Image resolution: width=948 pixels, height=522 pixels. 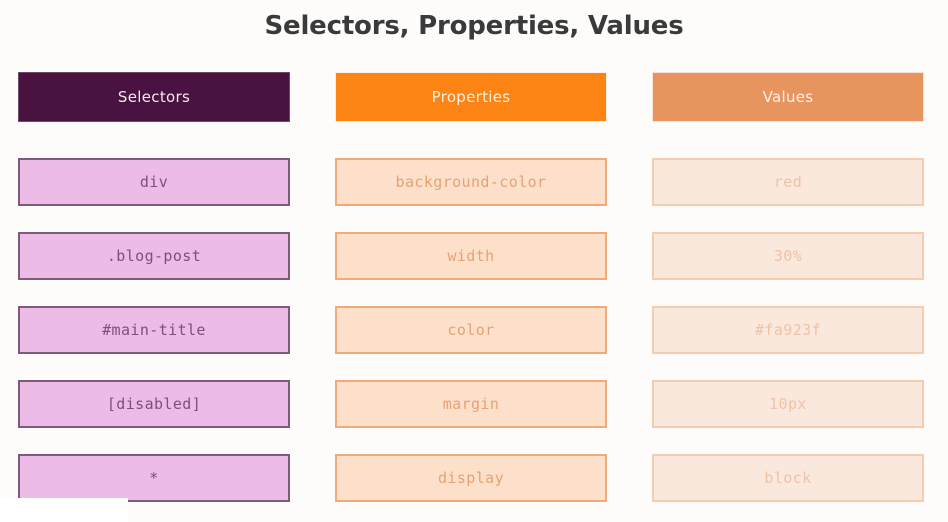 What do you see at coordinates (471, 182) in the screenshot?
I see `cell-property: background-color` at bounding box center [471, 182].